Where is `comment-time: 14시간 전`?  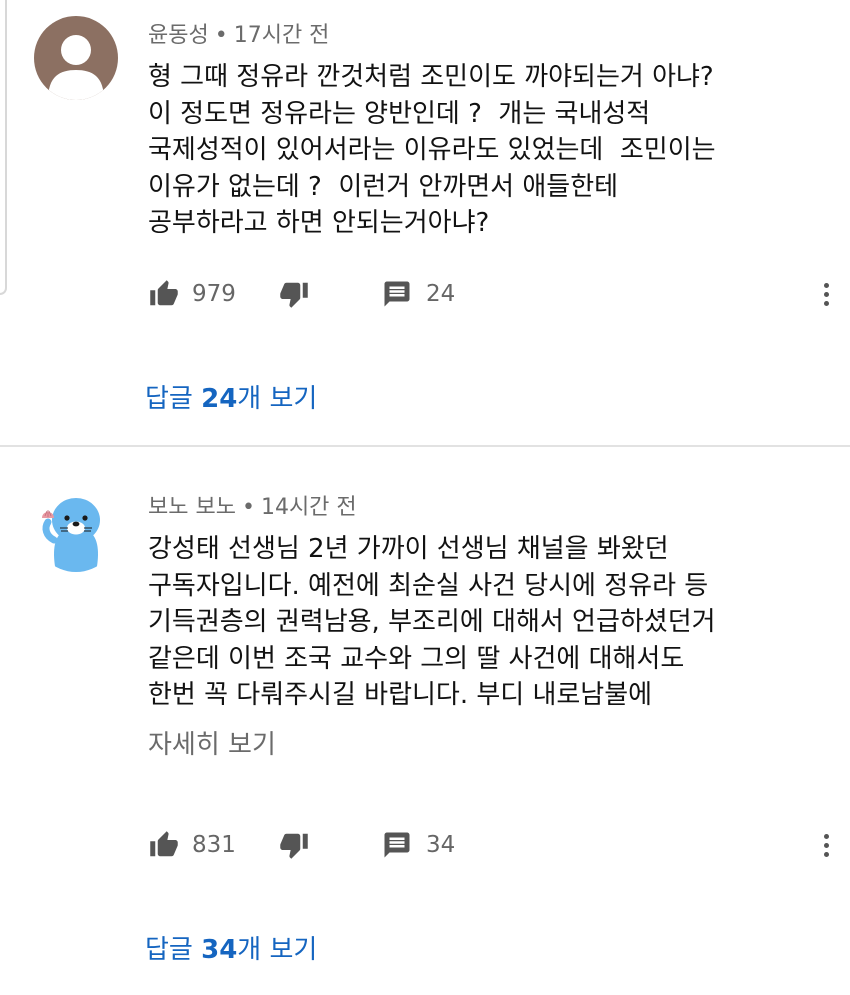 comment-time: 14시간 전 is located at coordinates (309, 507).